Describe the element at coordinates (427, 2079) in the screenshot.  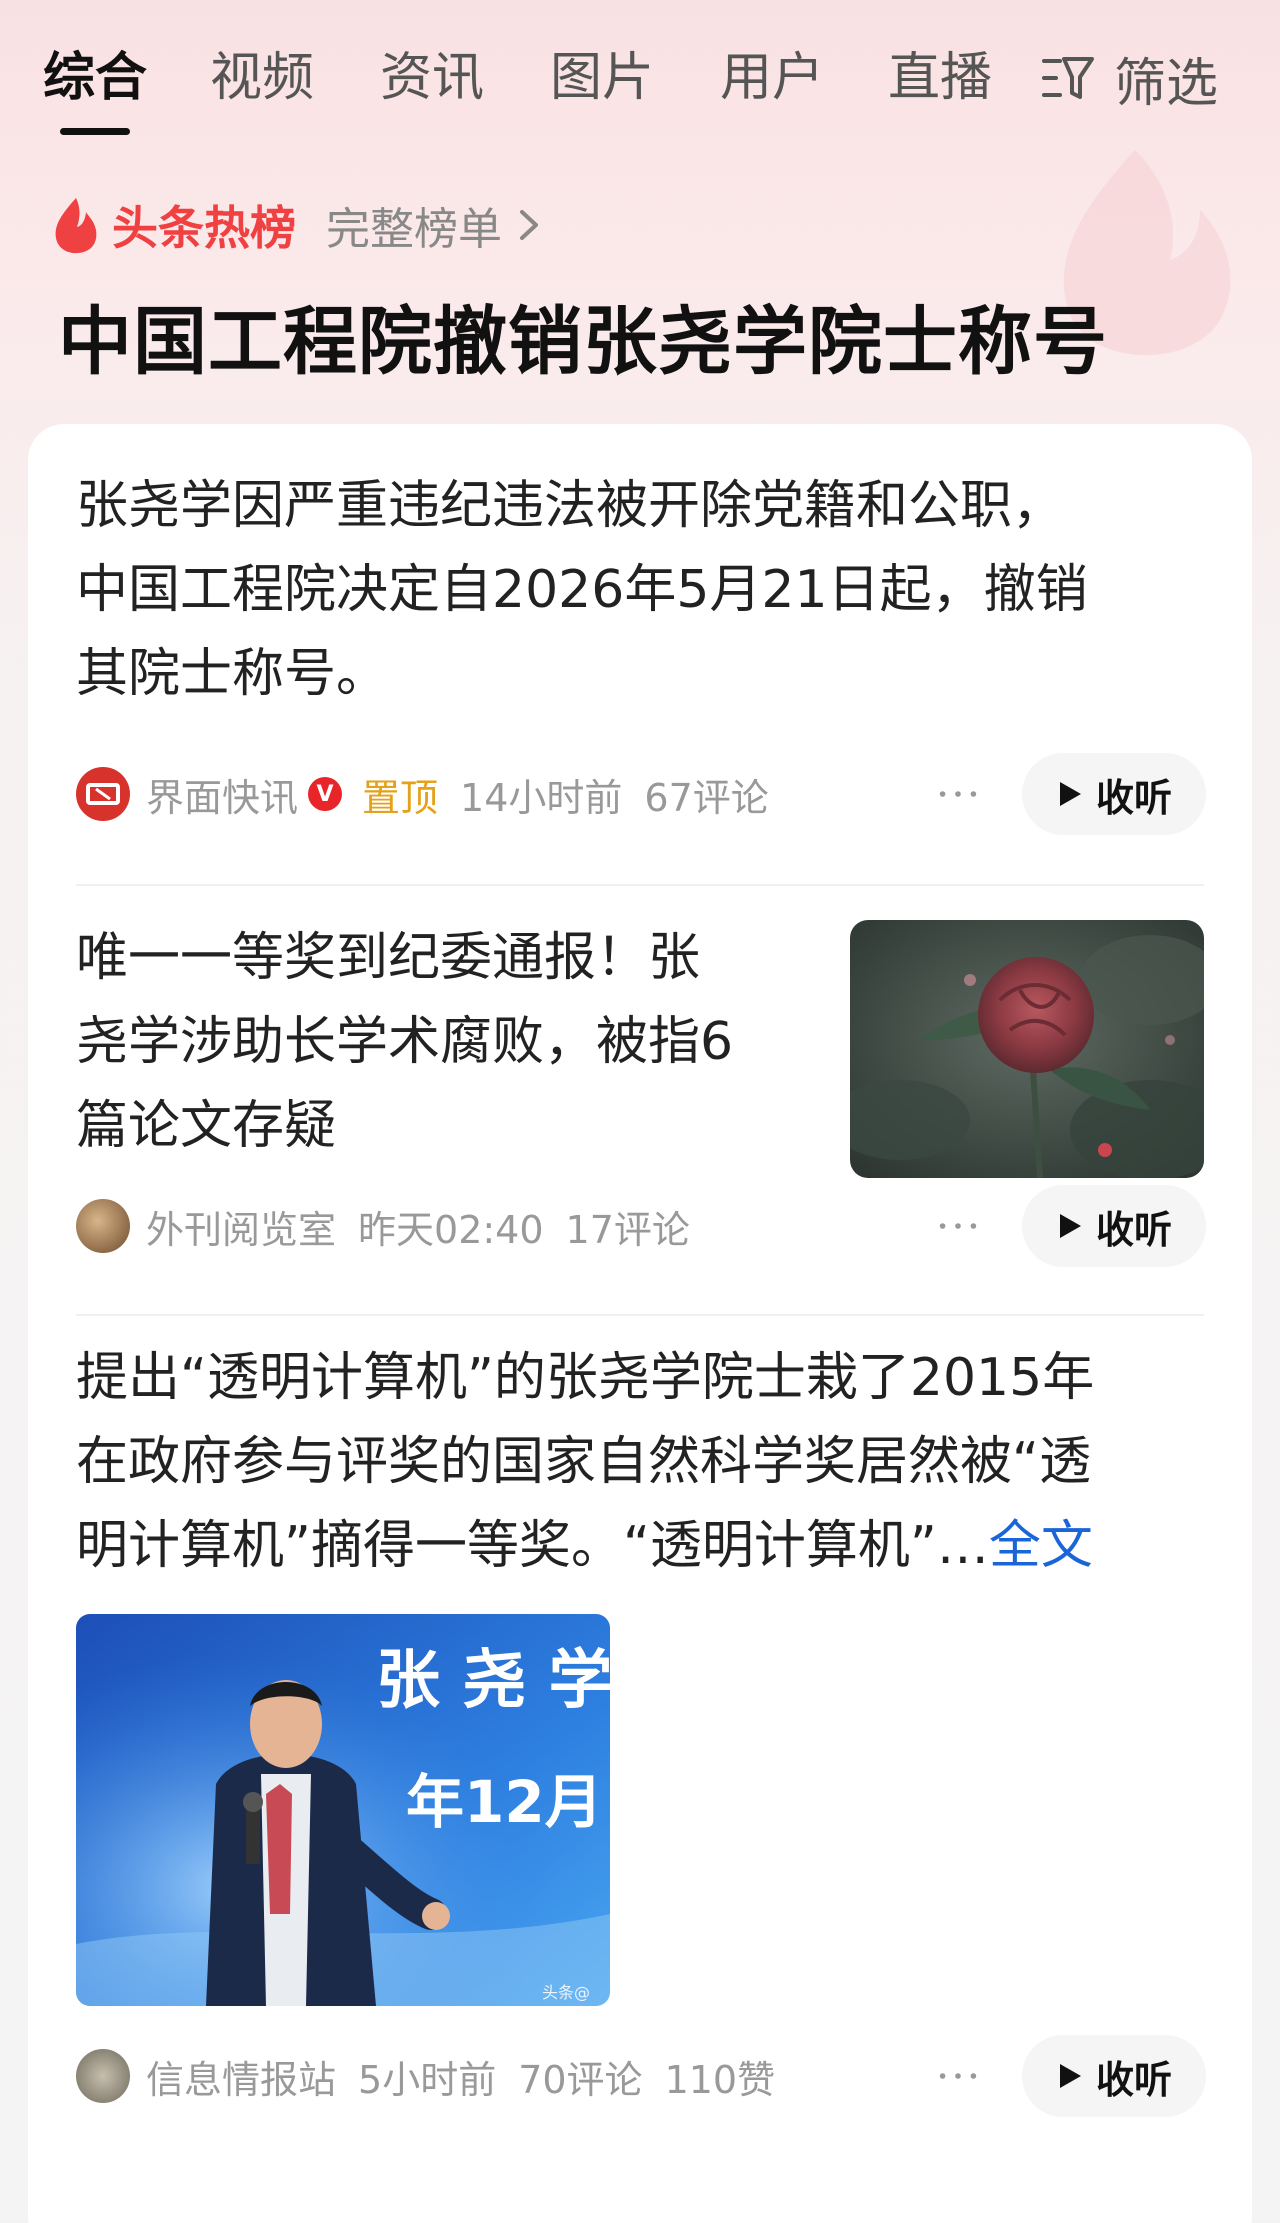
I see `publish-time: 5小时前` at that location.